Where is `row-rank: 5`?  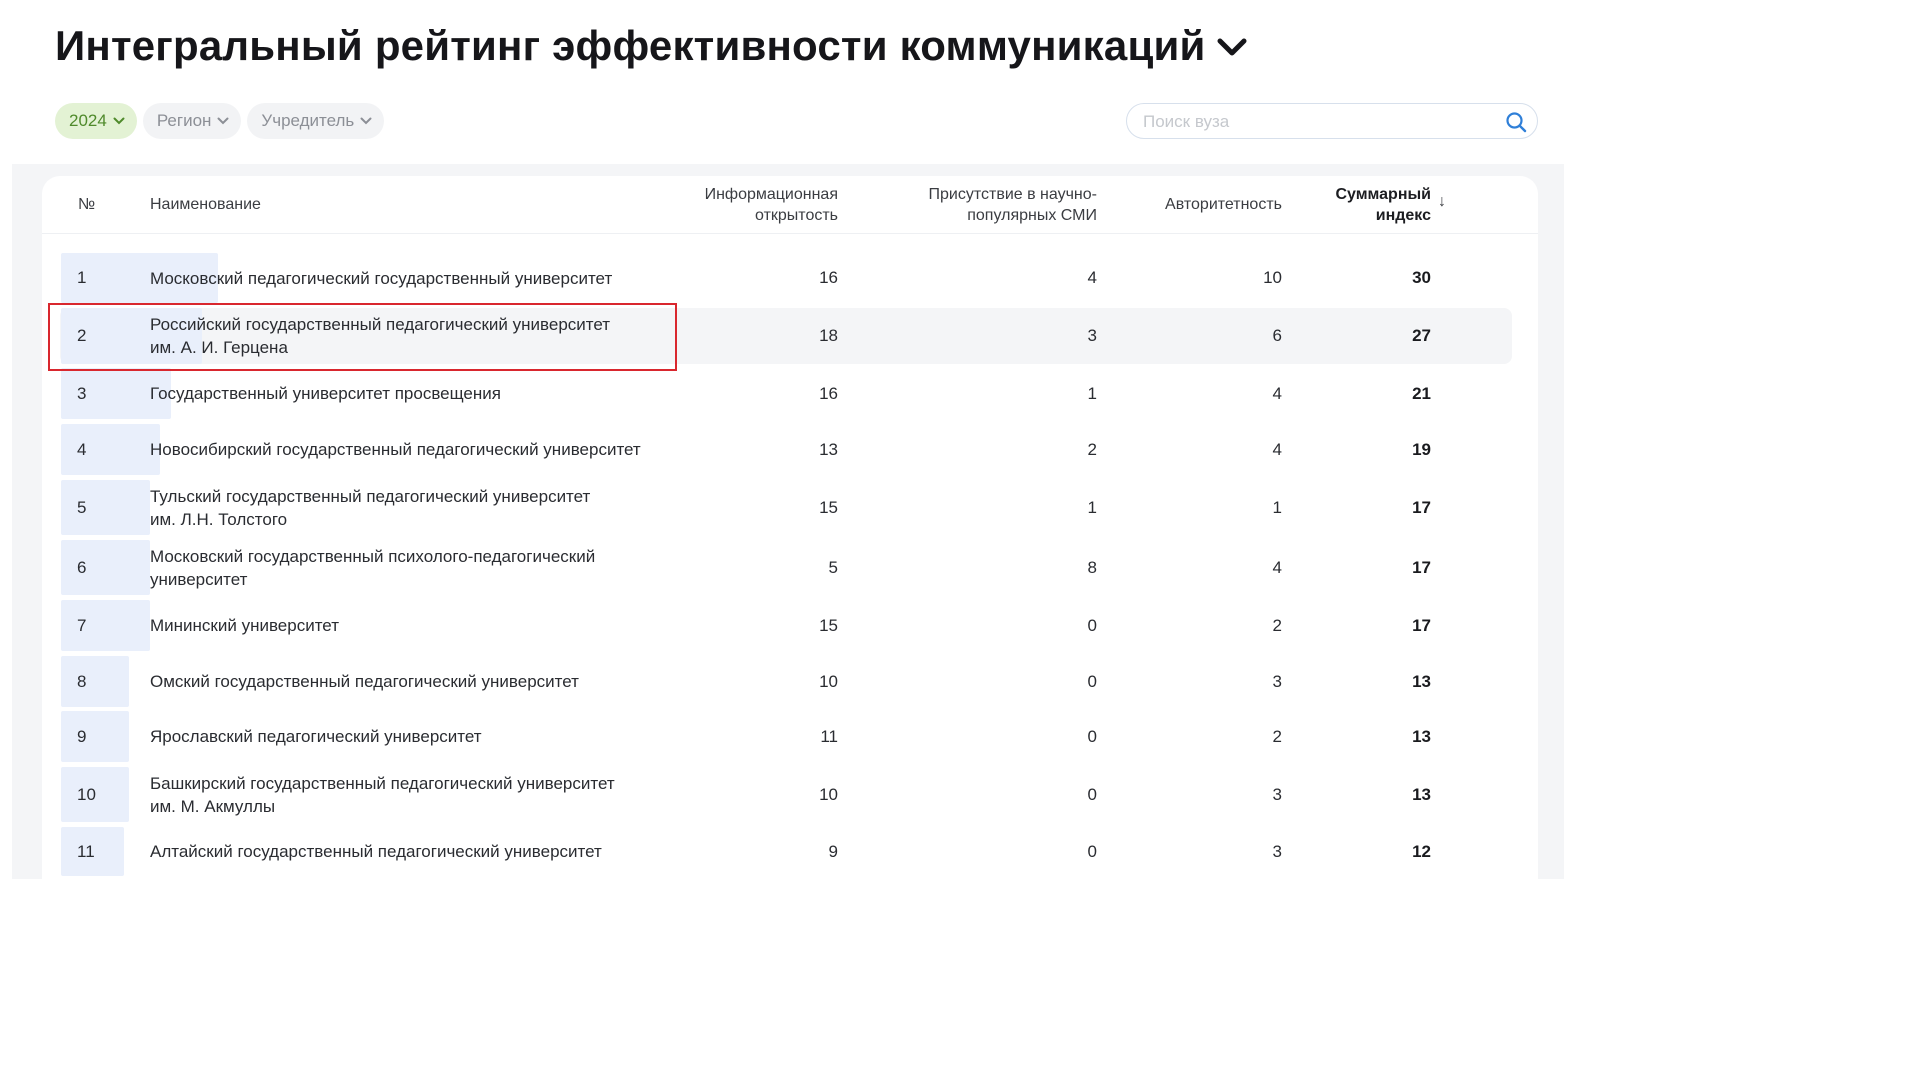 row-rank: 5 is located at coordinates (82, 507).